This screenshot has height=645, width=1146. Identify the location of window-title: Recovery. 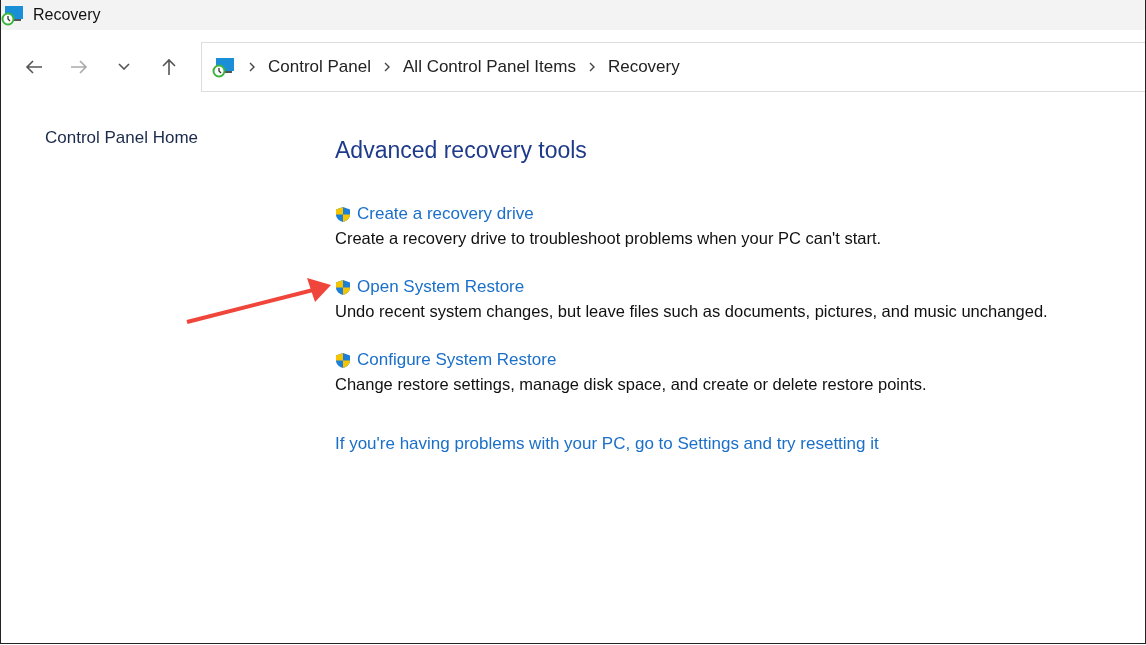
(67, 15).